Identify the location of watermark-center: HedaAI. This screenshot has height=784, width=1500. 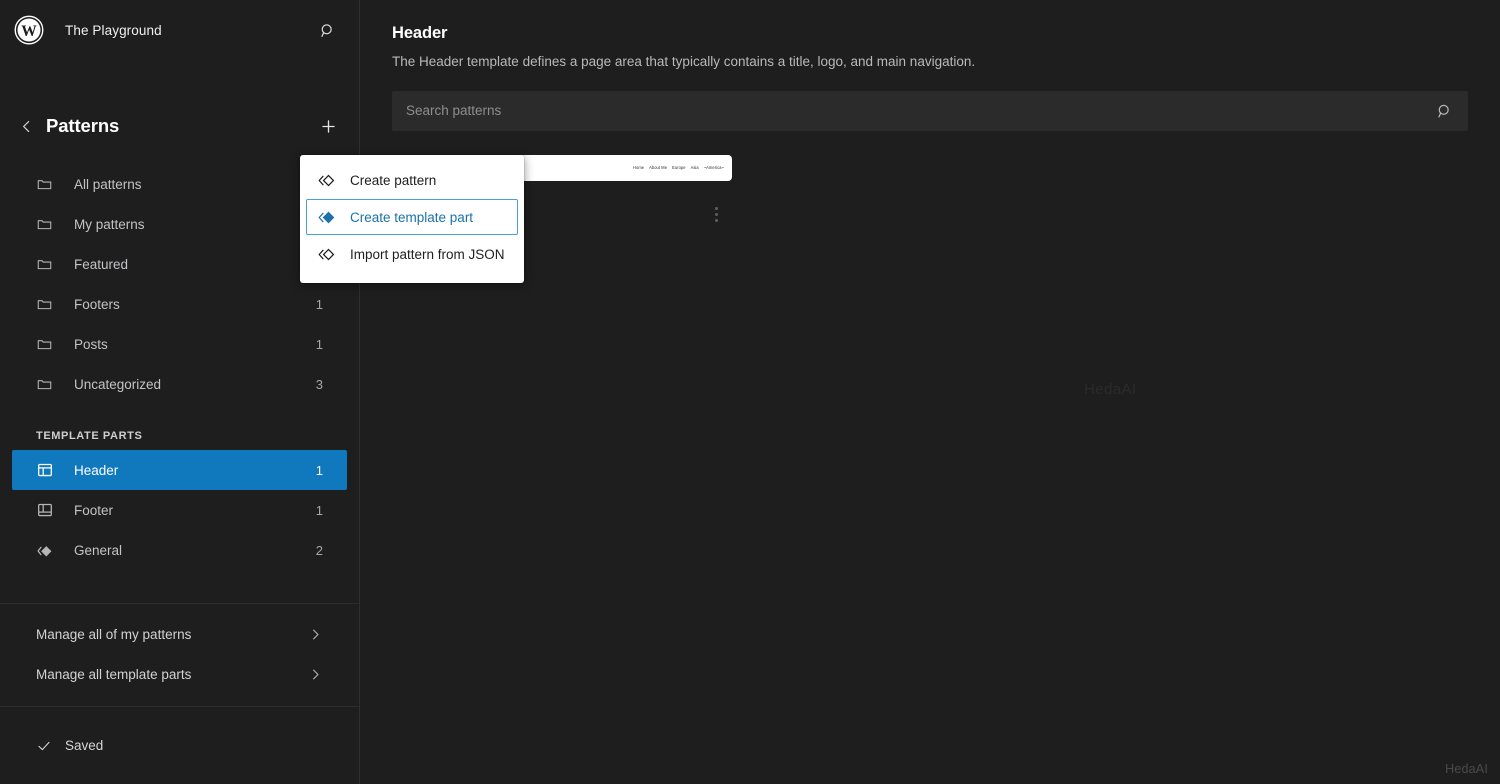
(1110, 389).